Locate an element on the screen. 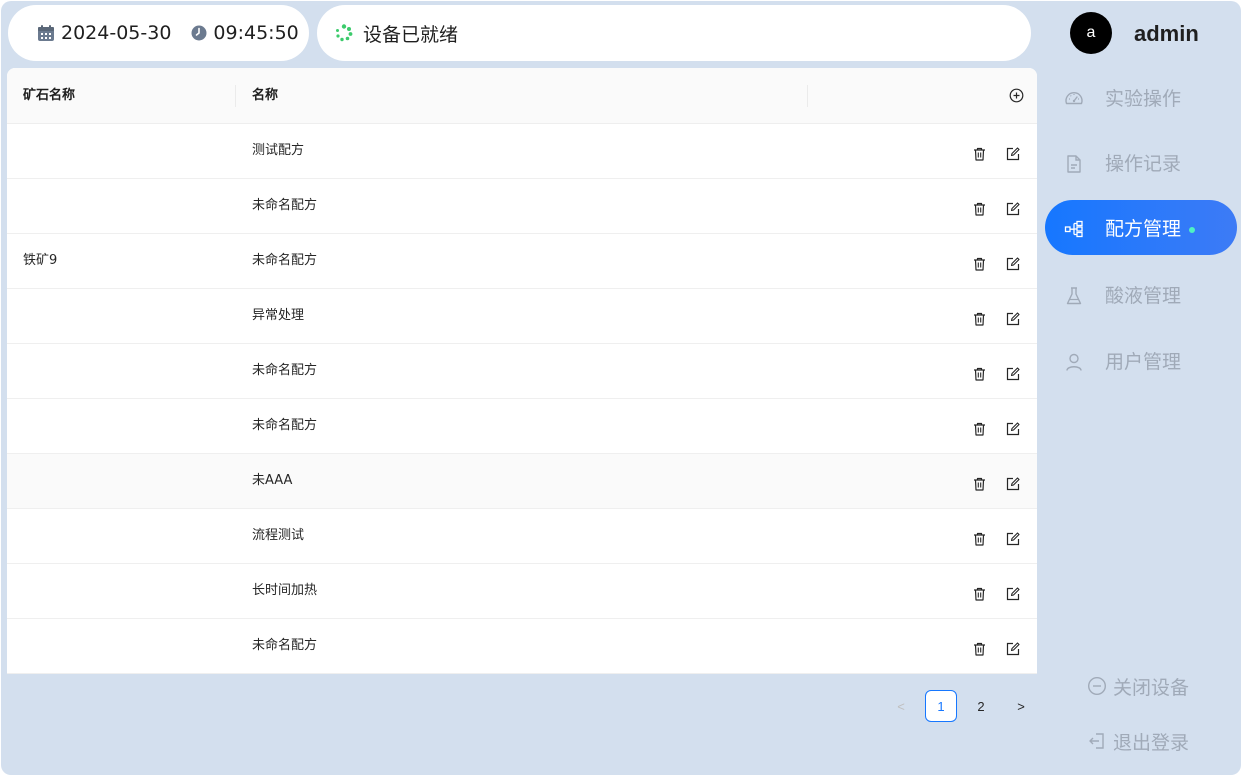 This screenshot has width=1242, height=776. table-row: 未AAA is located at coordinates (522, 481).